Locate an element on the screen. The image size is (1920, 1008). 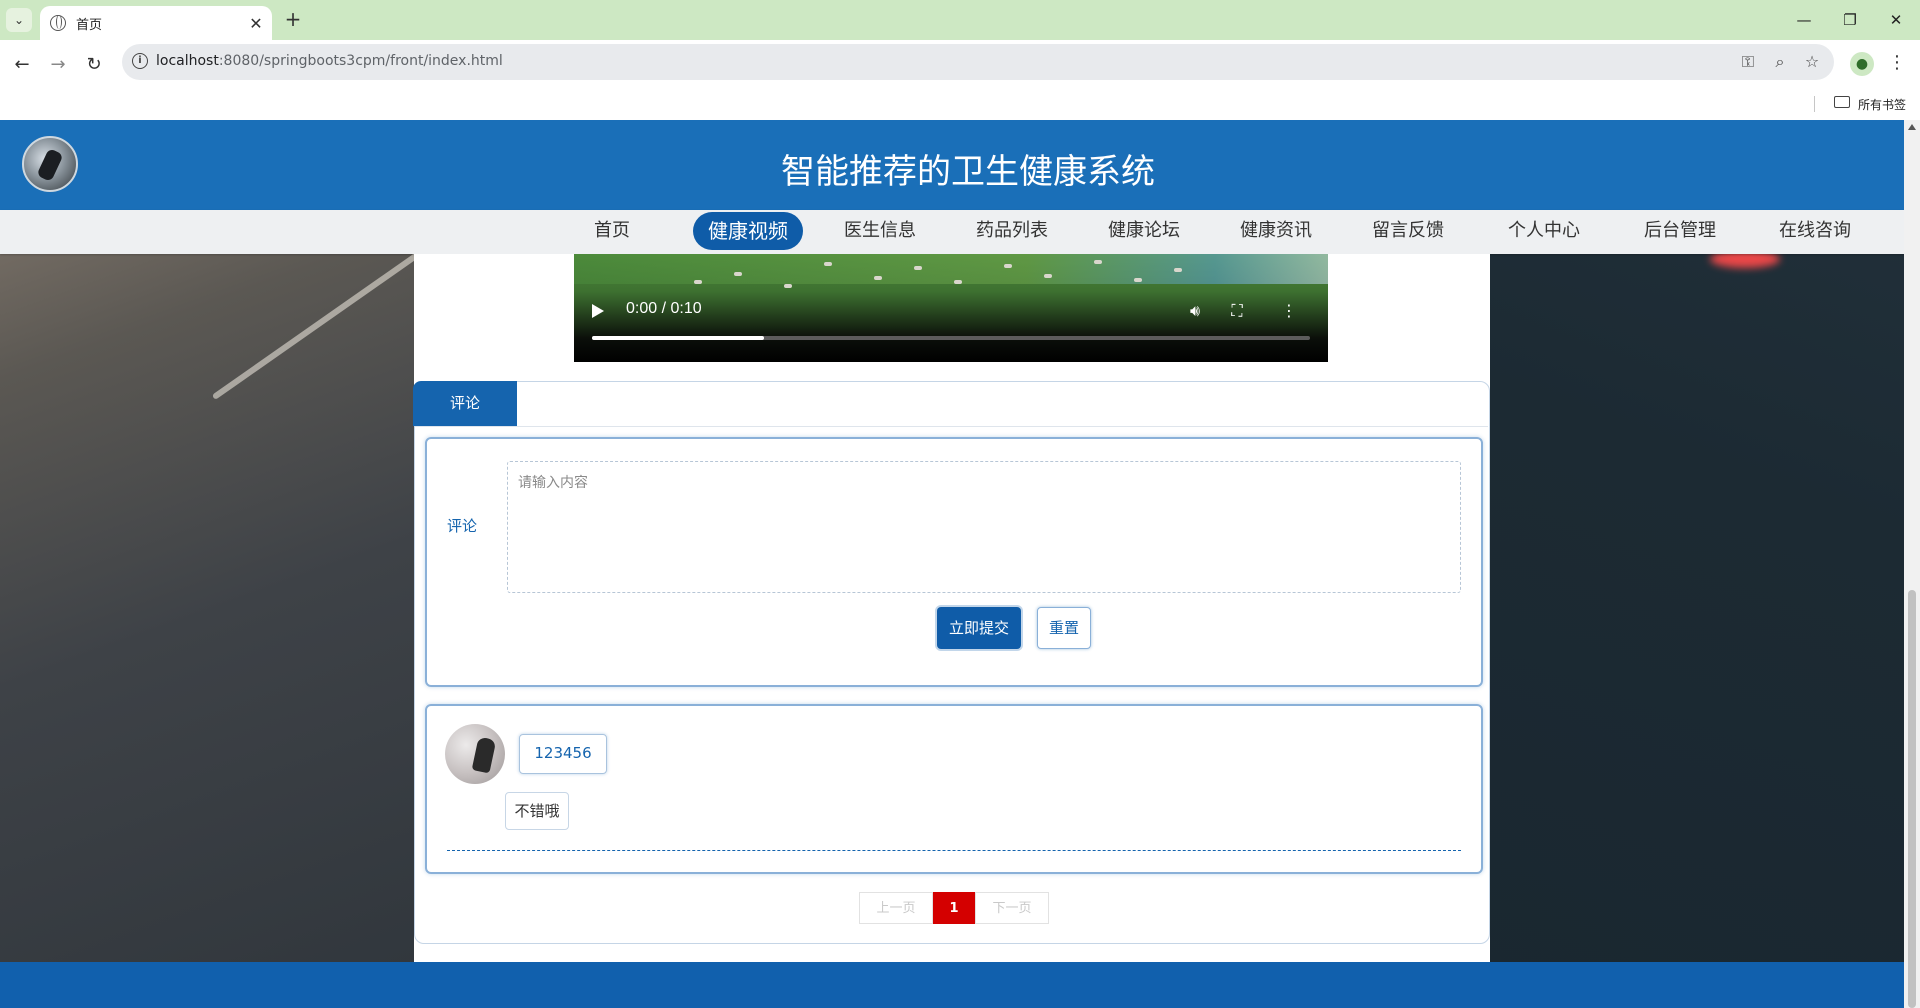
fullscreen-icon: ⛶ is located at coordinates (1237, 311).